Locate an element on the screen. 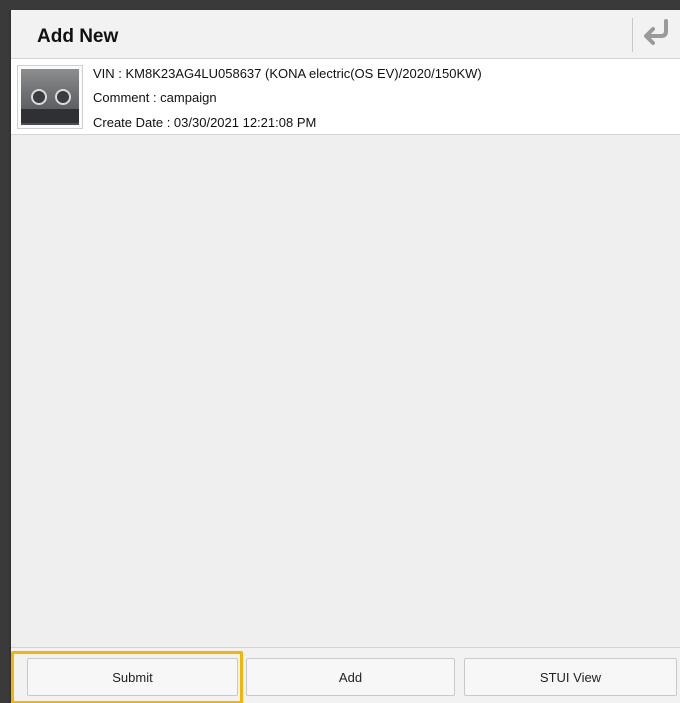 The height and width of the screenshot is (703, 680). add-button: Add is located at coordinates (350, 677).